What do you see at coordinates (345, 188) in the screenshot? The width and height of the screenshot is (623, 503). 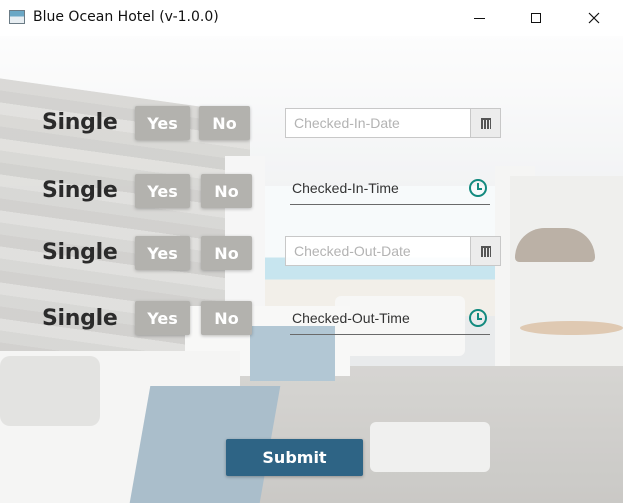 I see `checked-in-time-input: Checked-In-Time` at bounding box center [345, 188].